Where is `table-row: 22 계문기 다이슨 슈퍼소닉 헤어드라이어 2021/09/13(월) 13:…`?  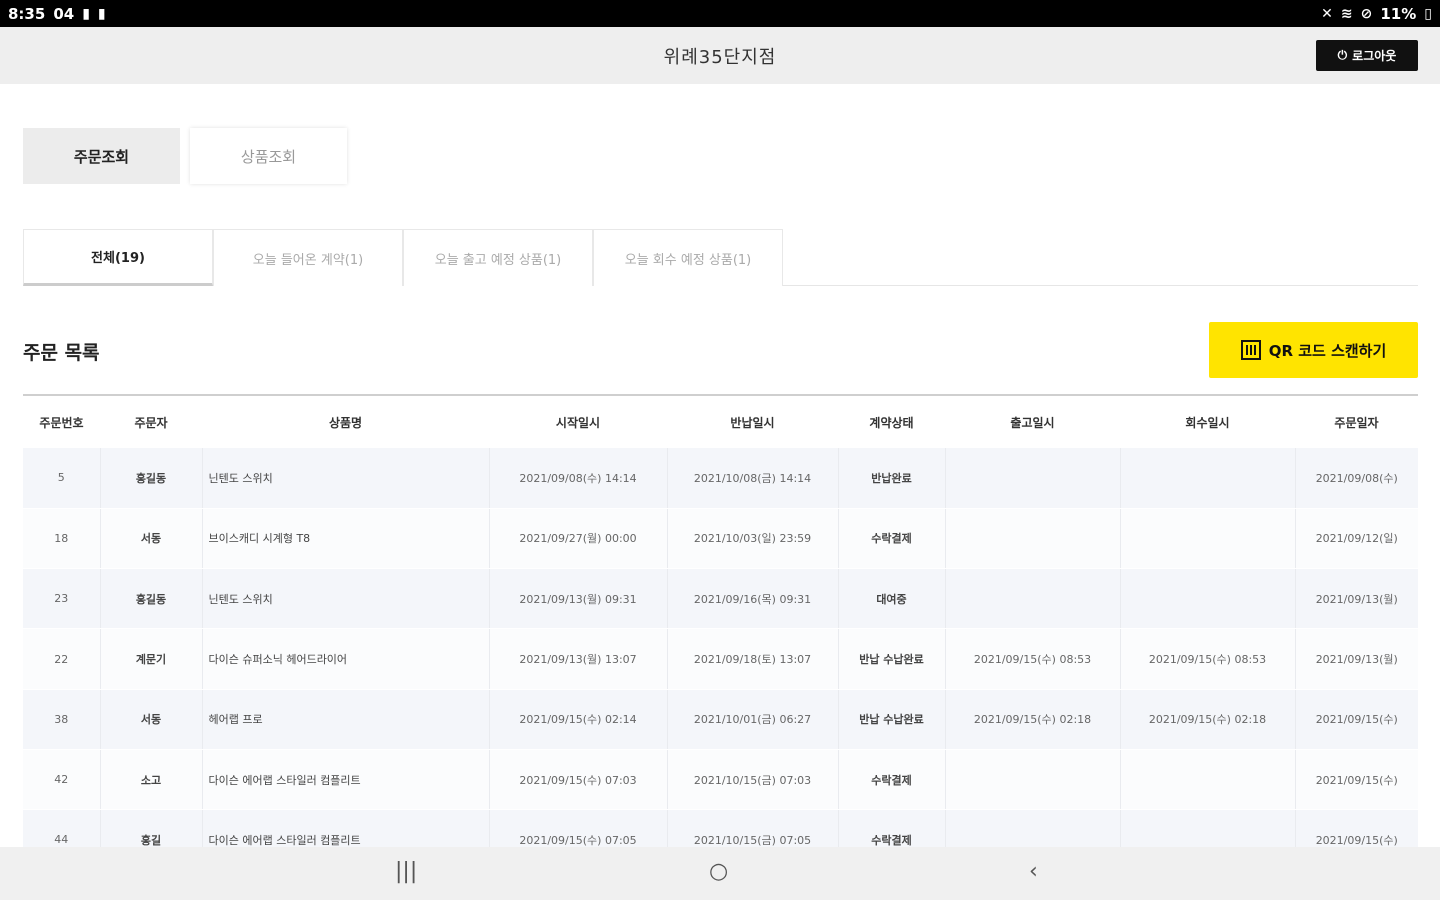
table-row: 22 계문기 다이슨 슈퍼소닉 헤어드라이어 2021/09/13(월) 13:… is located at coordinates (720, 659).